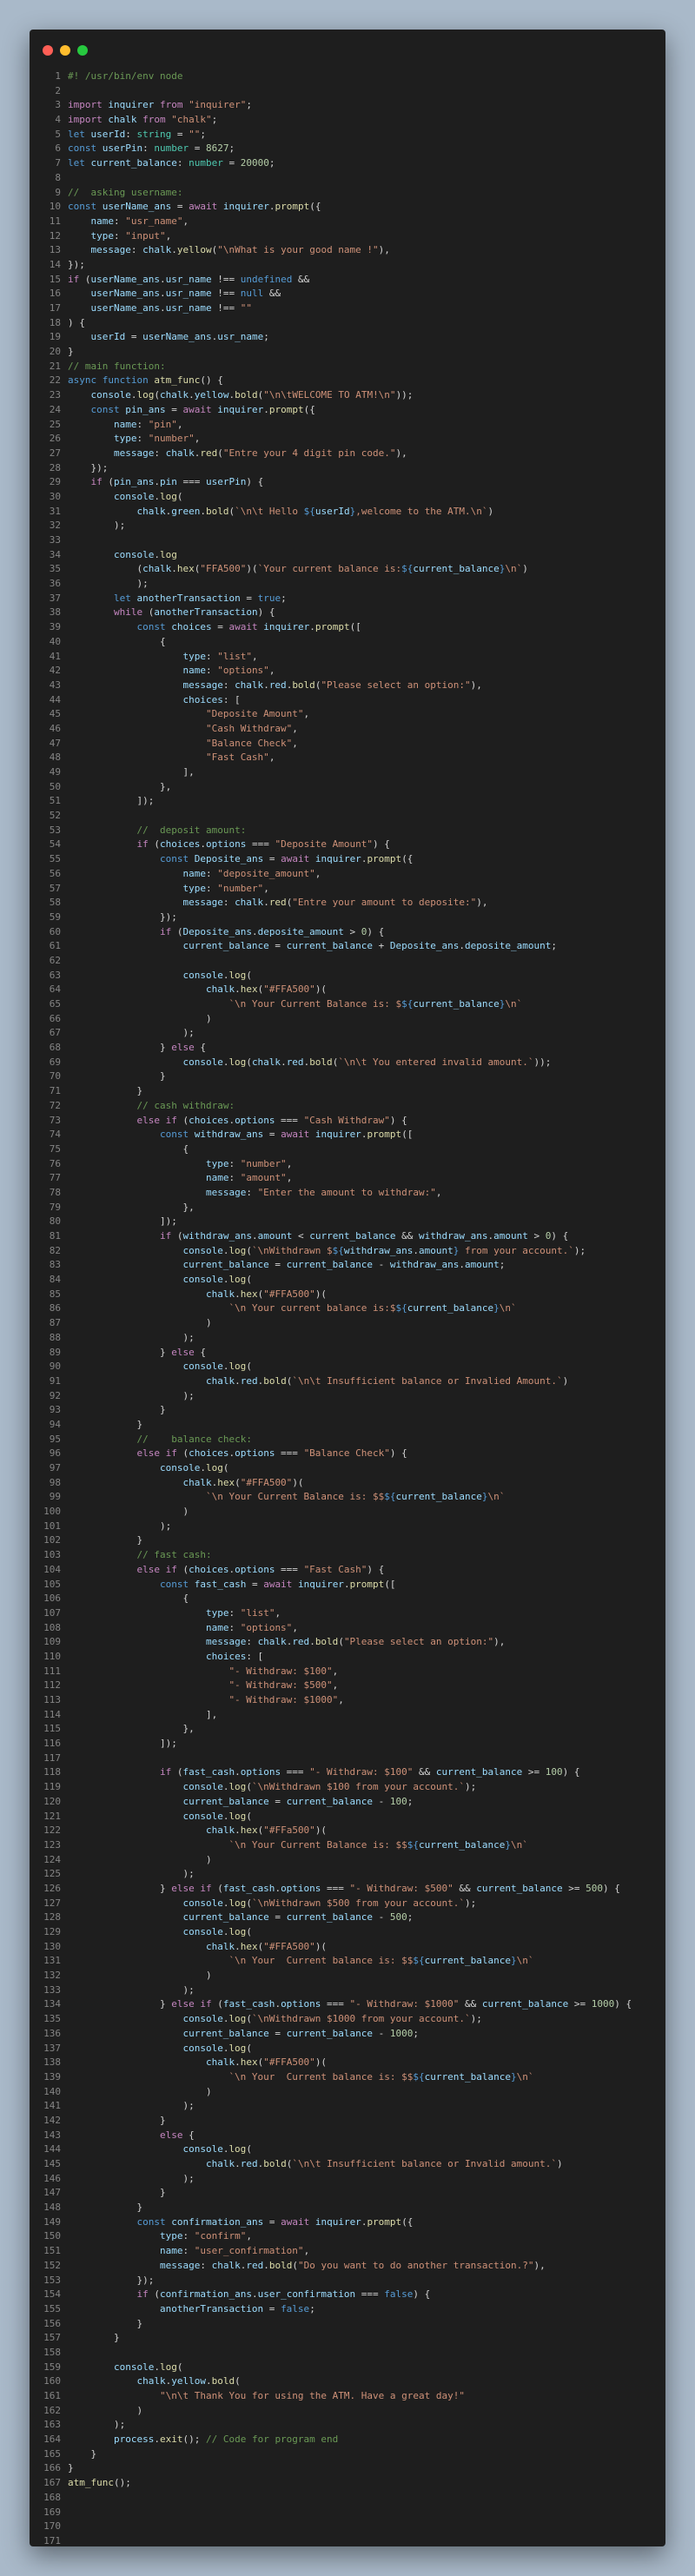 This screenshot has width=695, height=2576. What do you see at coordinates (120, 2004) in the screenshot?
I see `code-token: }` at bounding box center [120, 2004].